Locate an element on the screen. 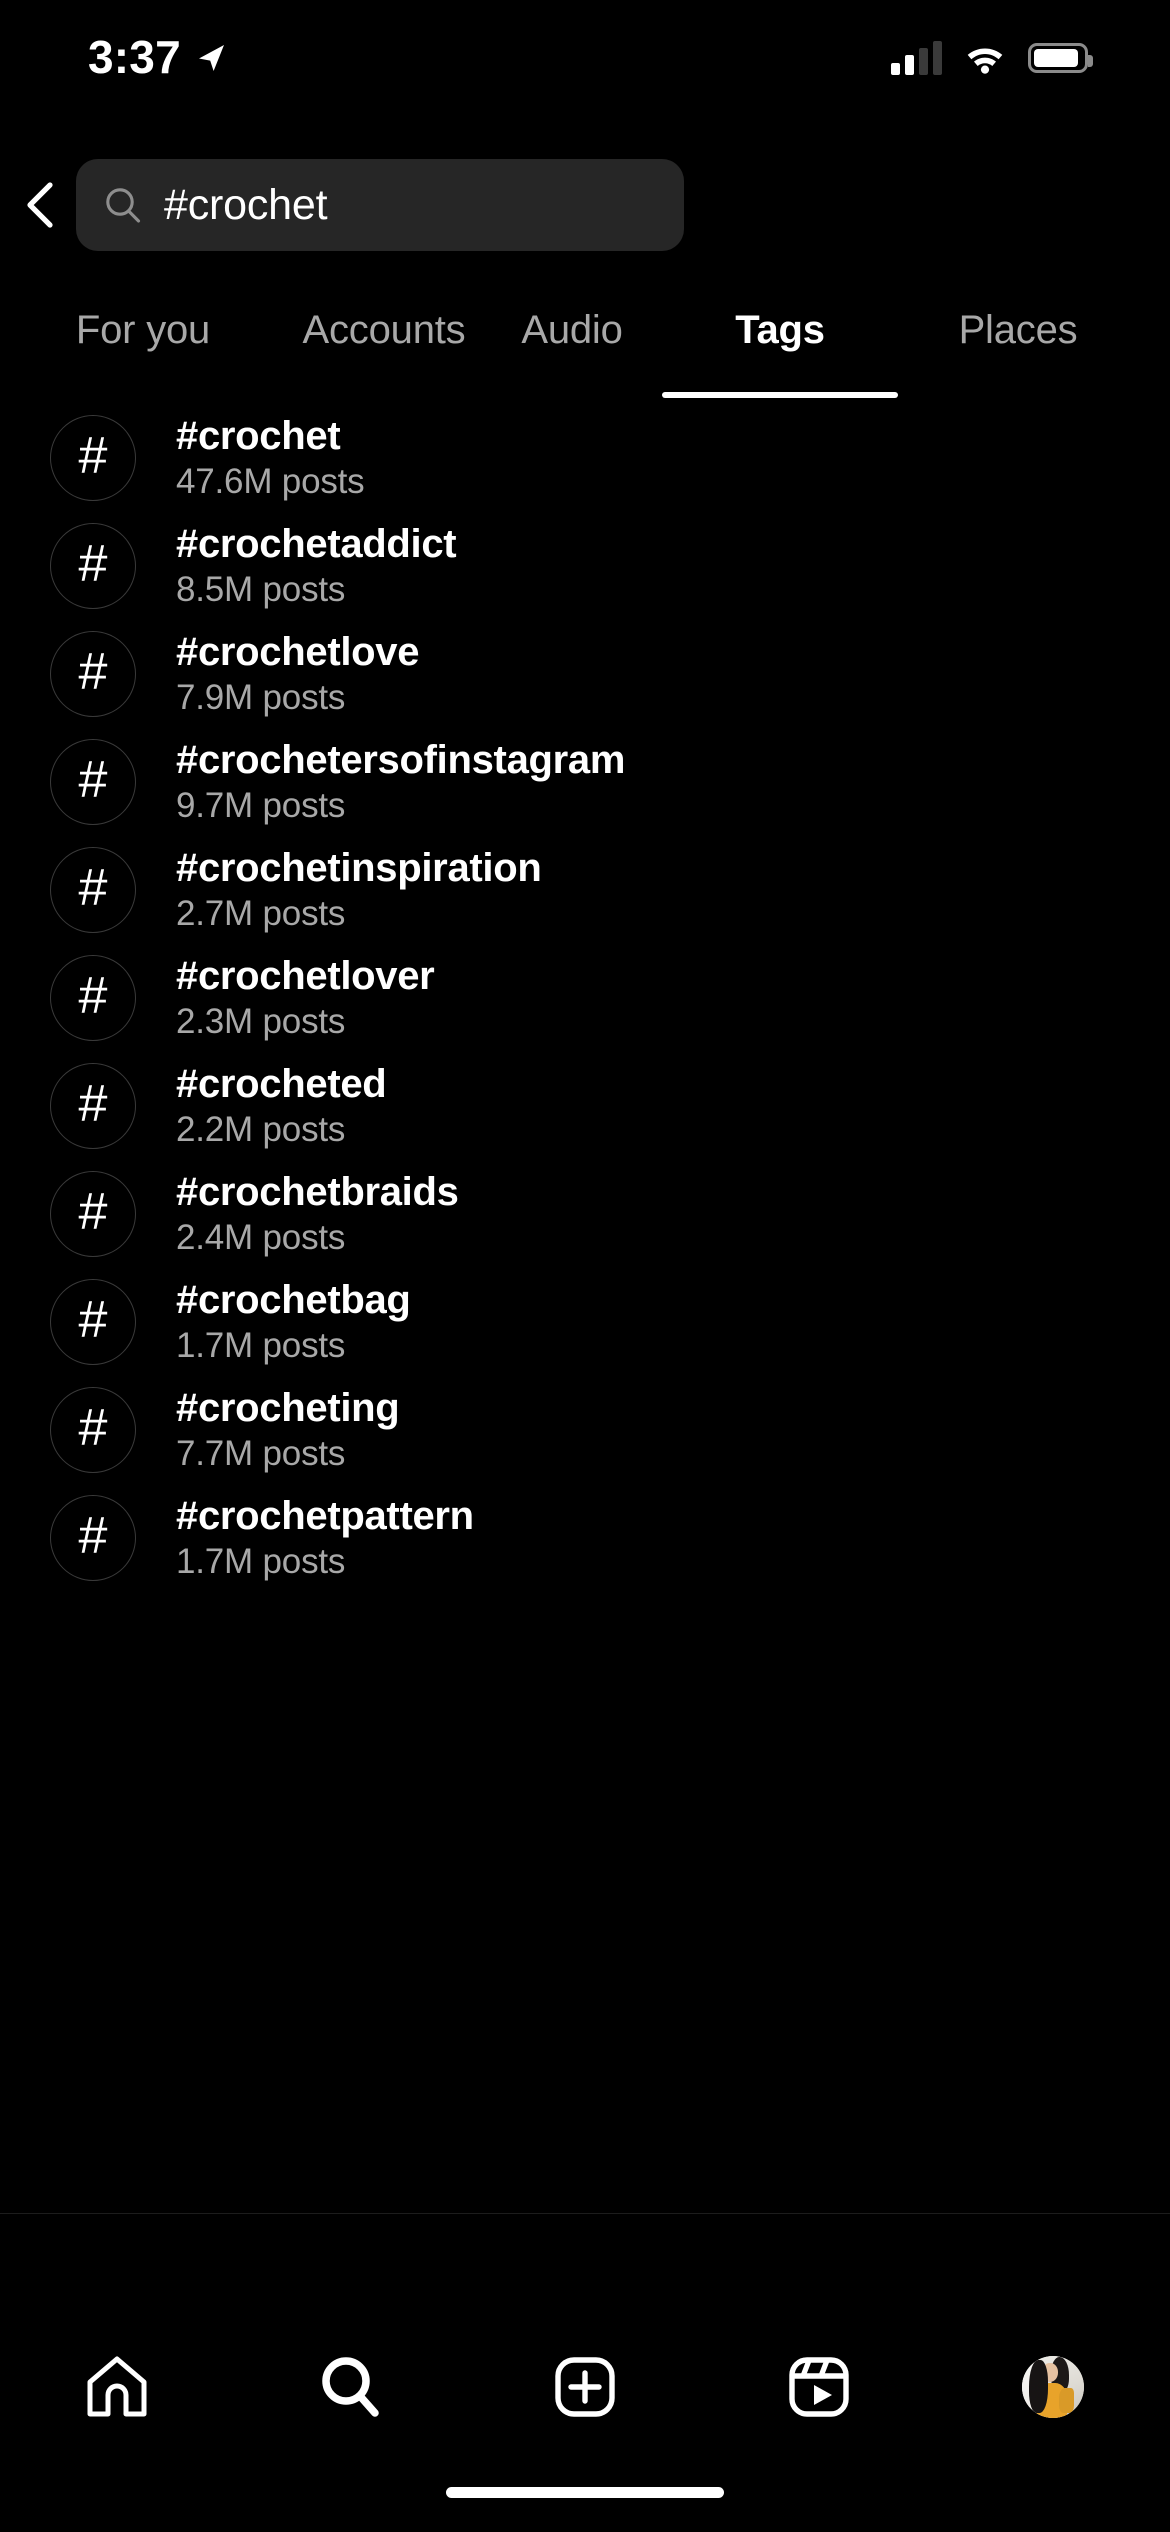 Image resolution: width=1170 pixels, height=2532 pixels. tag-post-count: 2.7M posts is located at coordinates (261, 914).